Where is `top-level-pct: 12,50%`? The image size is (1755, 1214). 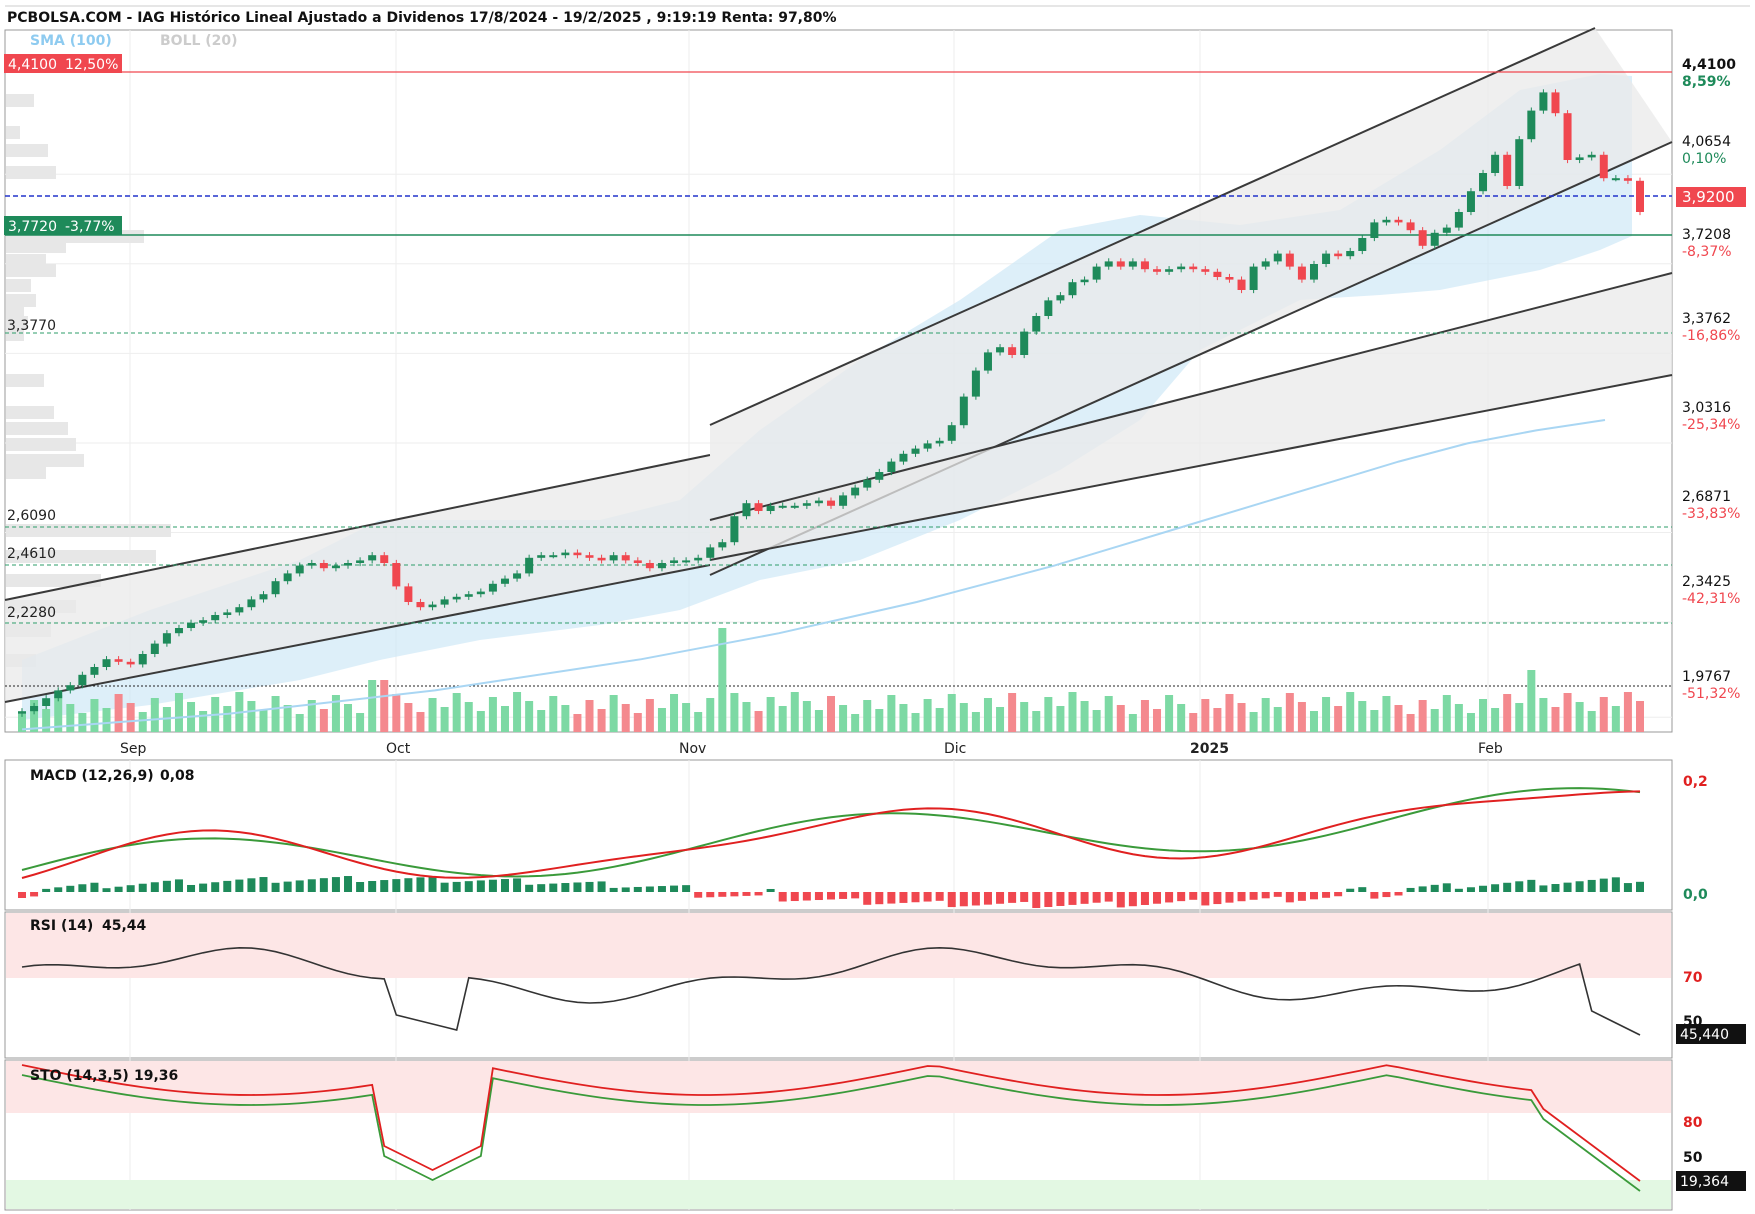 top-level-pct: 12,50% is located at coordinates (91, 65).